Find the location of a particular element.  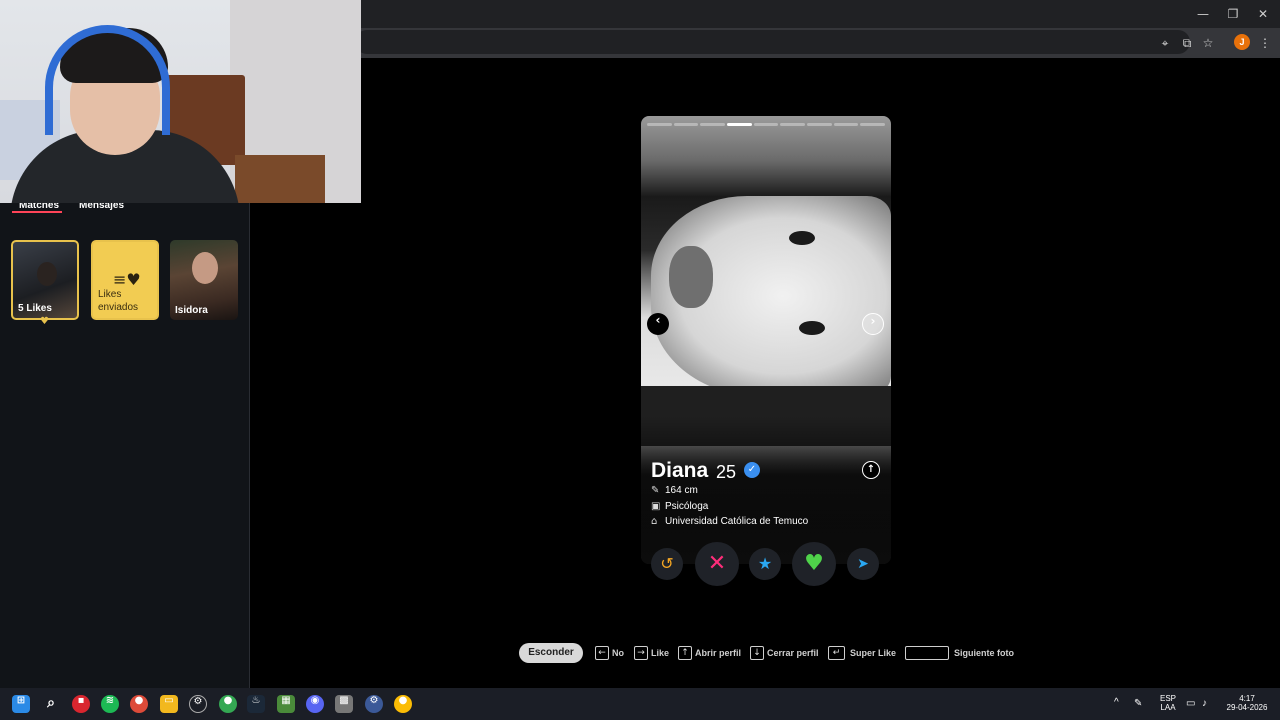

x-icon: ✕ is located at coordinates (717, 563).